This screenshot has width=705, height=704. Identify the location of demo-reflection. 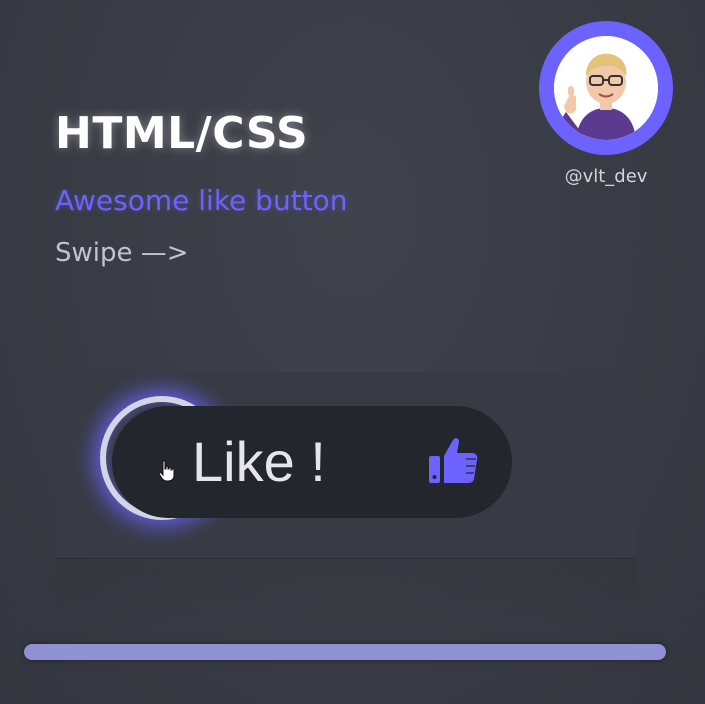
(346, 595).